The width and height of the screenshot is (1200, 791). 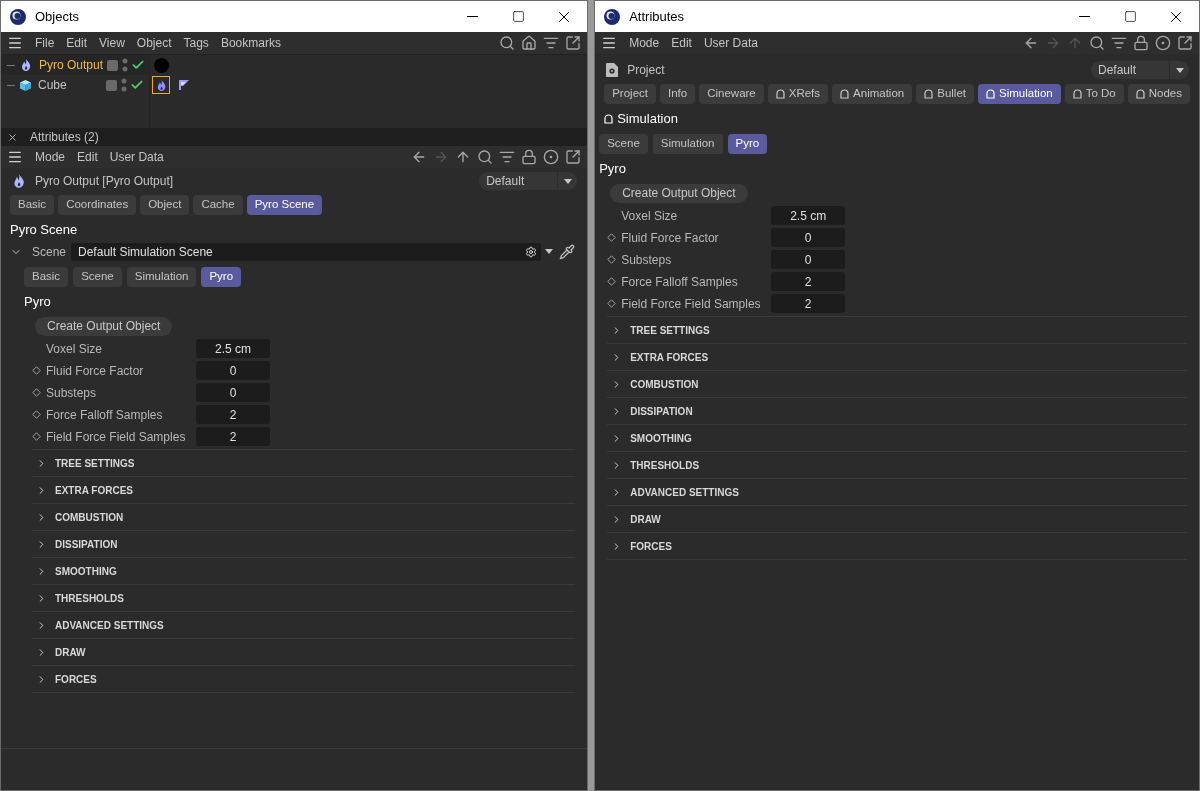 What do you see at coordinates (630, 94) in the screenshot?
I see `tab: Project` at bounding box center [630, 94].